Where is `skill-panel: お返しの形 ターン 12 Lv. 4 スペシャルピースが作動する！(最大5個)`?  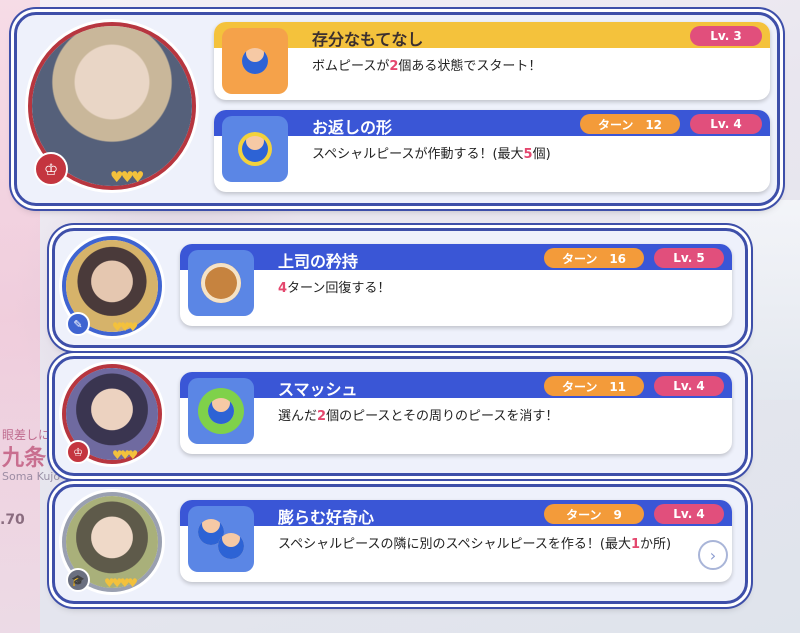
skill-panel: お返しの形 ターン 12 Lv. 4 スペシャルピースが作動する！(最大5個) is located at coordinates (492, 151).